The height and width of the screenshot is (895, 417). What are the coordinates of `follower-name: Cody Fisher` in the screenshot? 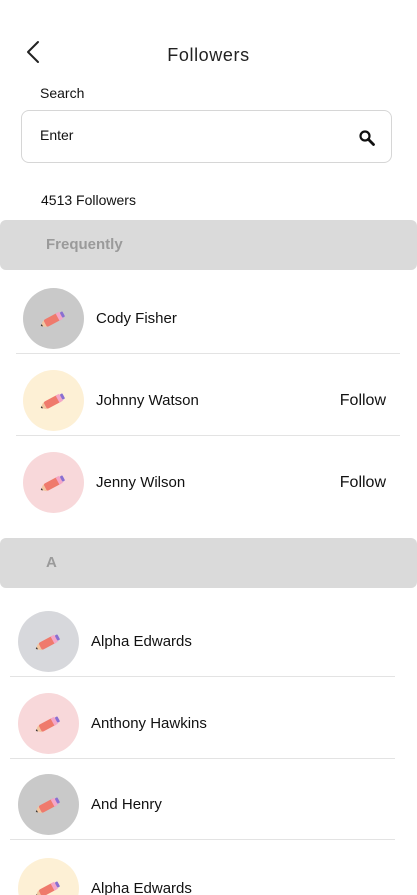 It's located at (136, 318).